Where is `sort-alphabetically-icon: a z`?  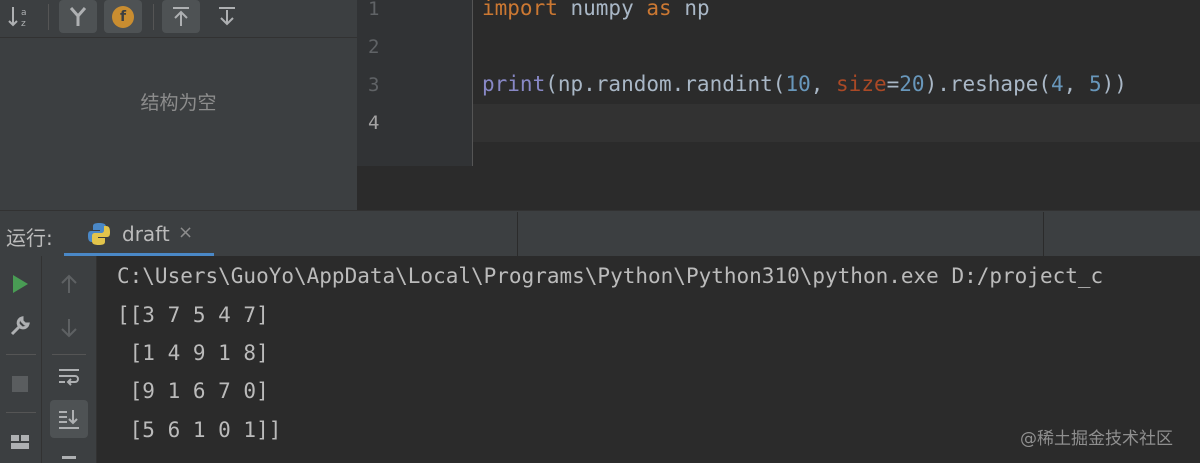 sort-alphabetically-icon: a z is located at coordinates (17, 17).